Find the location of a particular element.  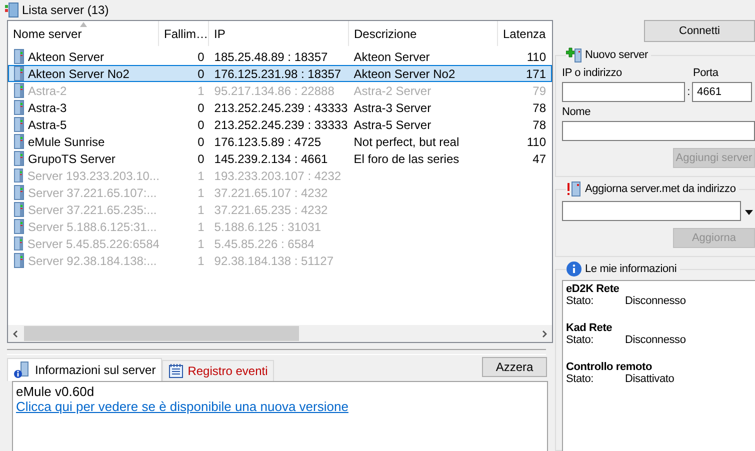

add-server-icon is located at coordinates (574, 55).